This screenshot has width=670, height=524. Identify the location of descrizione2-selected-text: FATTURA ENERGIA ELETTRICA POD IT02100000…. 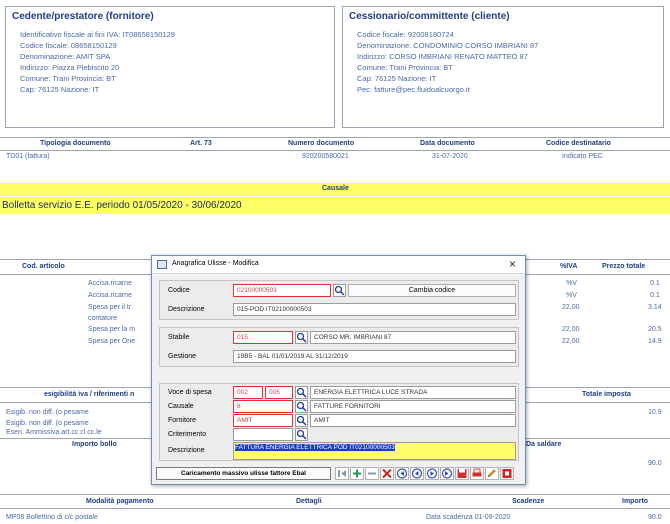
(315, 447).